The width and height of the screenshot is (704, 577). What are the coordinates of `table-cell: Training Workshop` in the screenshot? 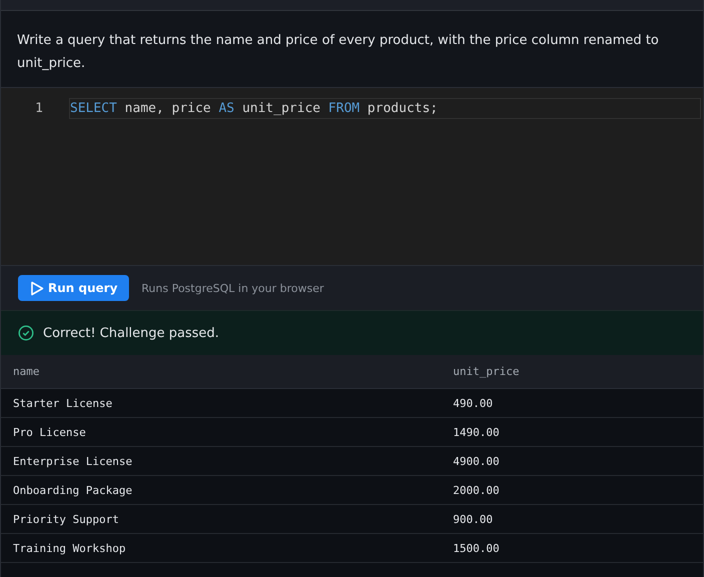 It's located at (221, 548).